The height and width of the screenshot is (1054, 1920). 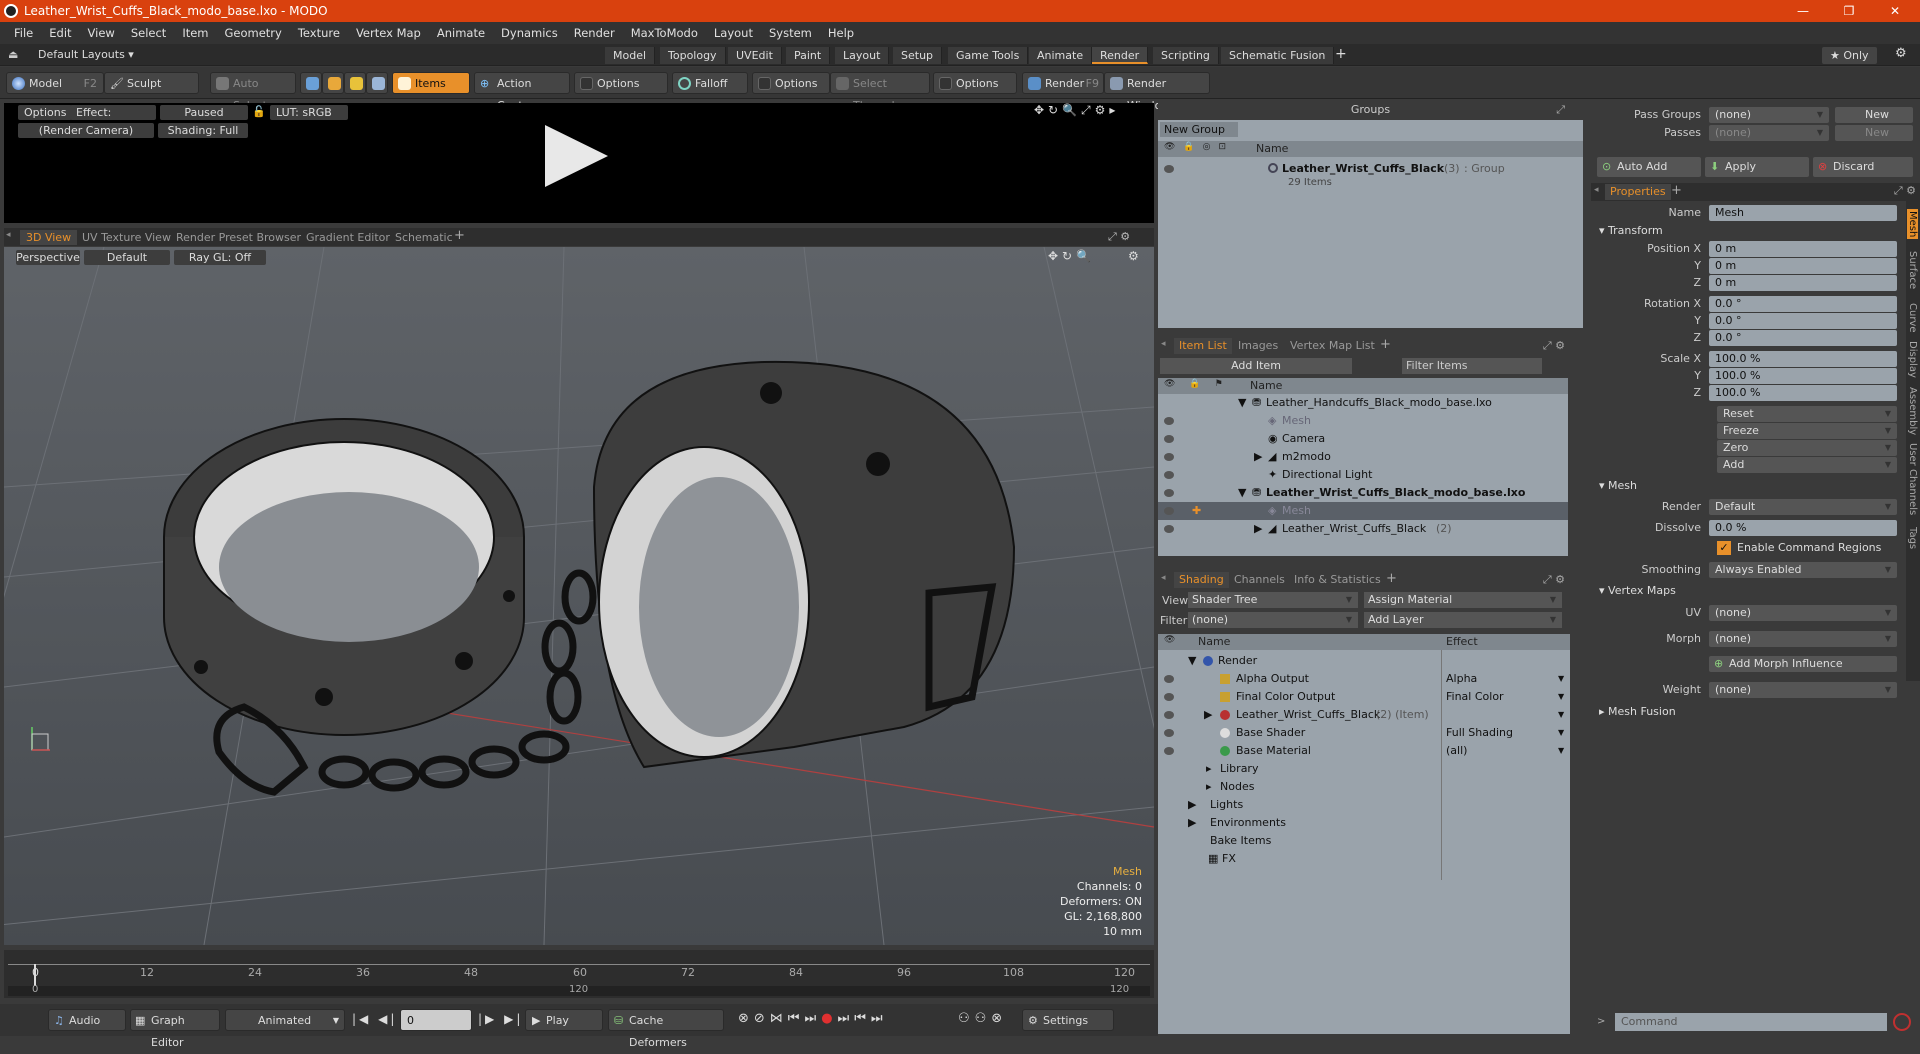 What do you see at coordinates (918, 55) in the screenshot?
I see `tab-setup: Setup` at bounding box center [918, 55].